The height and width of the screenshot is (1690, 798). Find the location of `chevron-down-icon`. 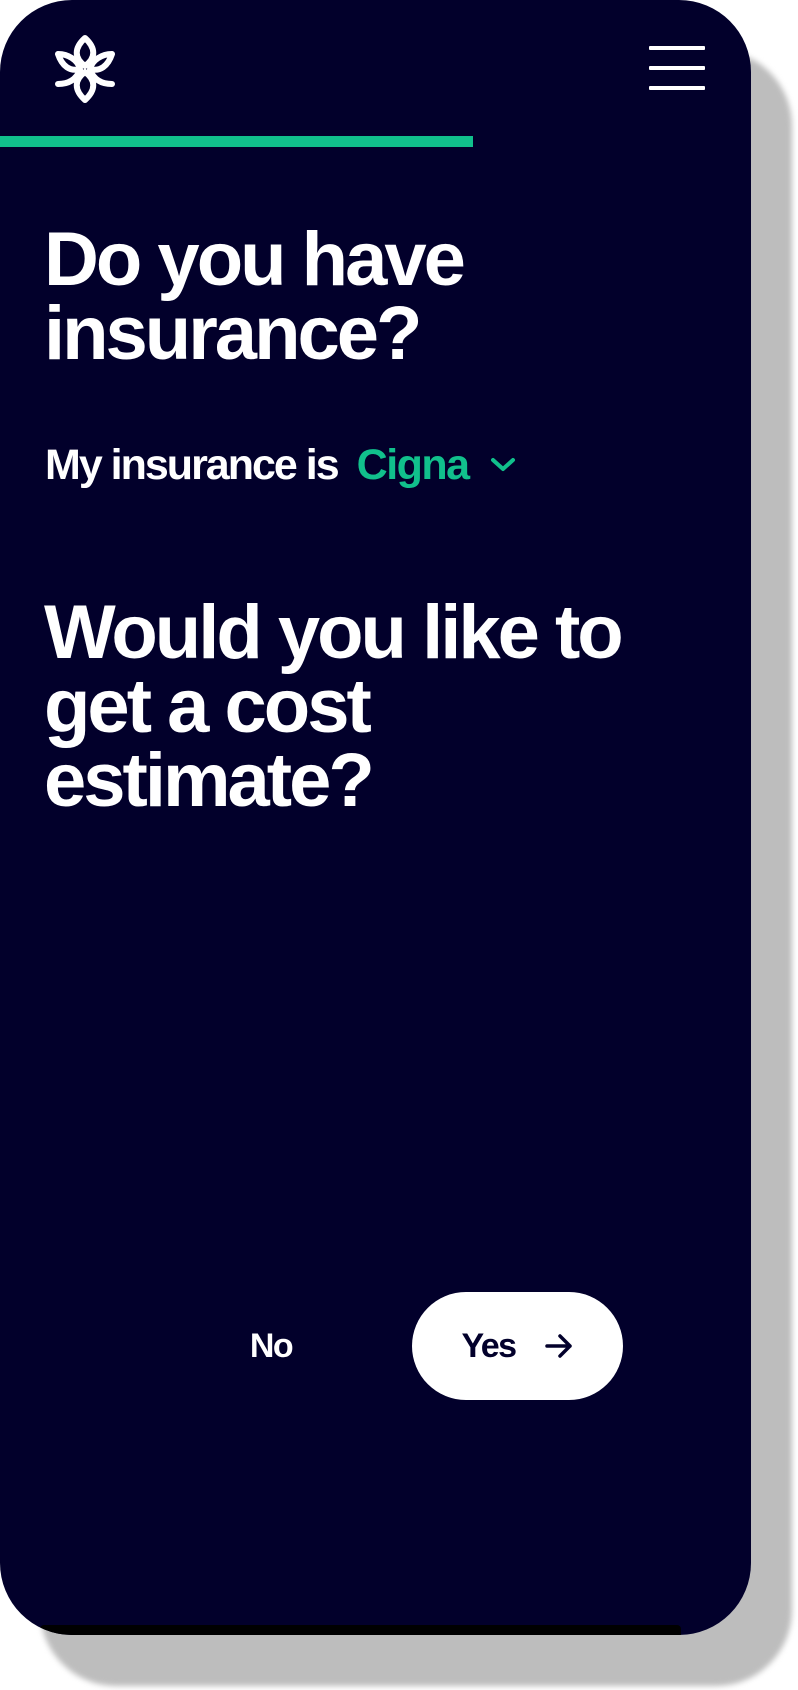

chevron-down-icon is located at coordinates (502, 464).